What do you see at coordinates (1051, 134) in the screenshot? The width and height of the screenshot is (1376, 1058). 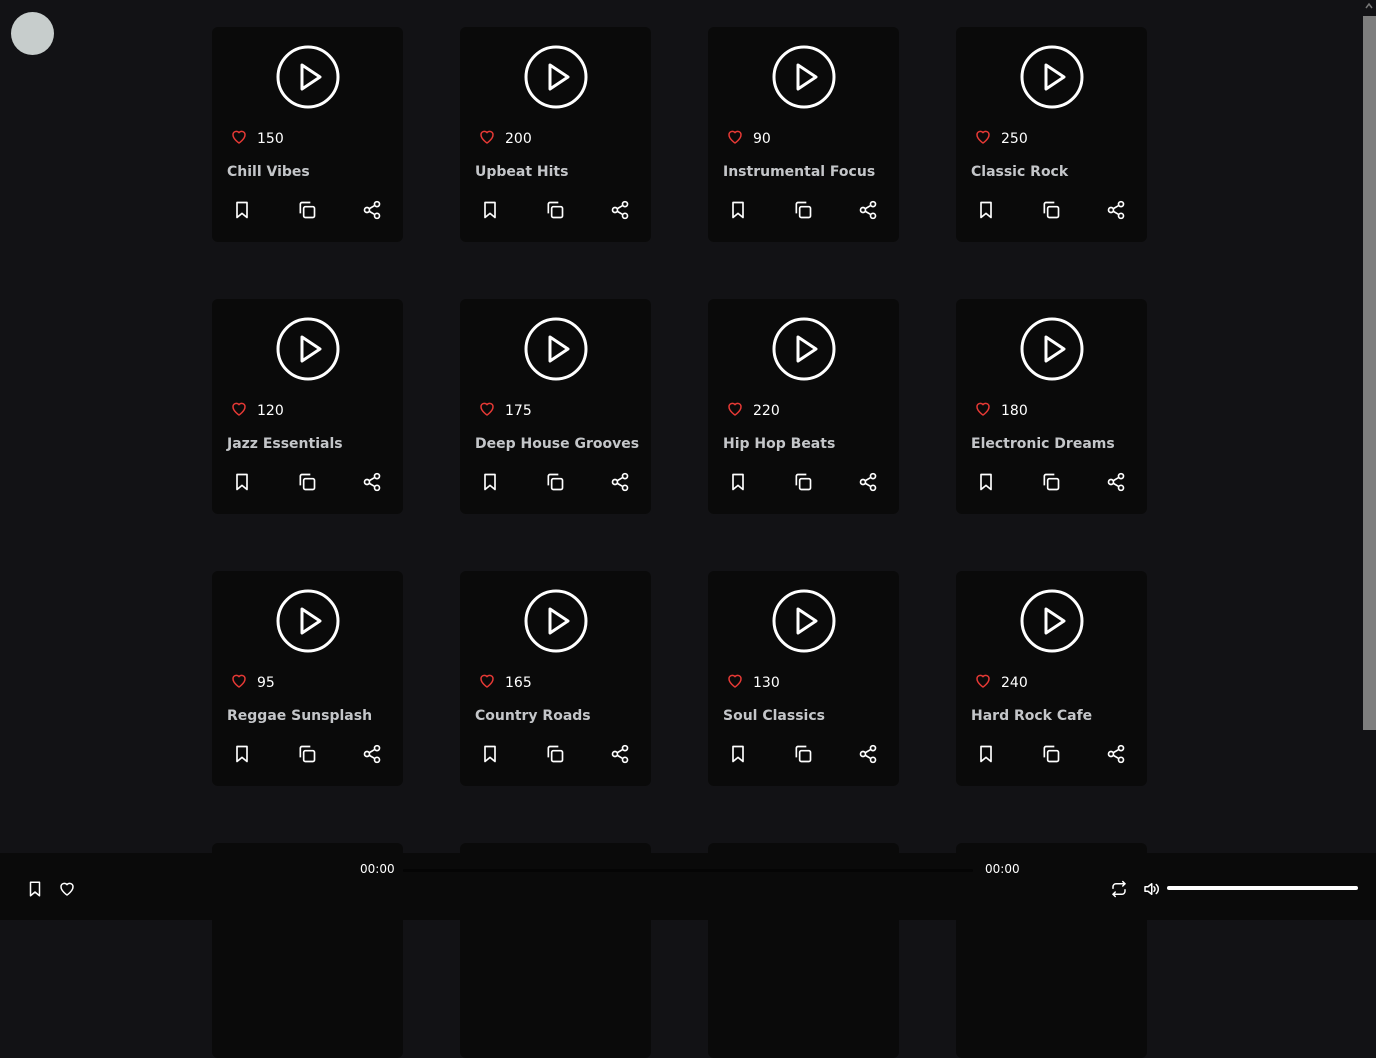 I see `playlist-card: 250 Classic Rock` at bounding box center [1051, 134].